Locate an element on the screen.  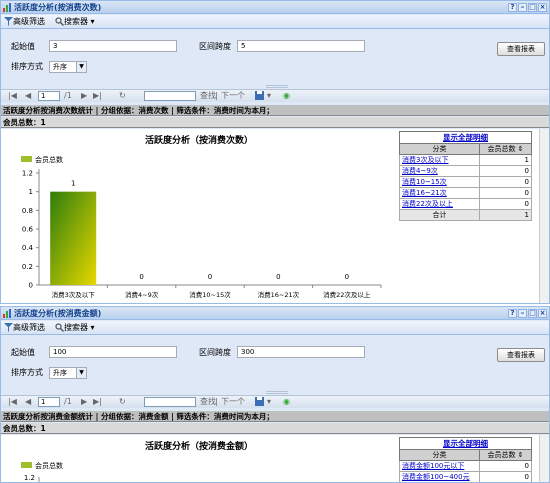
chevron-down-icon: ▼ is located at coordinates (81, 373).